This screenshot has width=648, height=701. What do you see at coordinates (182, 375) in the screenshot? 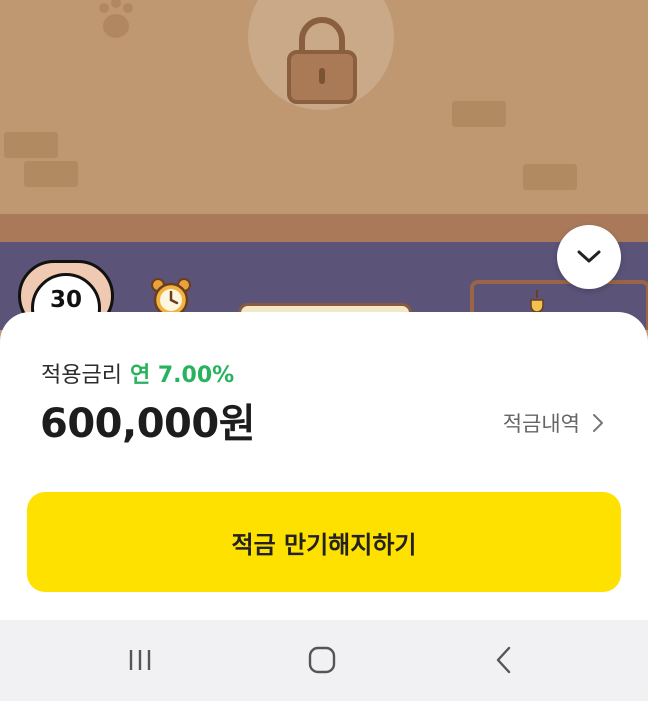
I see `interest-rate-value: 연 7.00%` at bounding box center [182, 375].